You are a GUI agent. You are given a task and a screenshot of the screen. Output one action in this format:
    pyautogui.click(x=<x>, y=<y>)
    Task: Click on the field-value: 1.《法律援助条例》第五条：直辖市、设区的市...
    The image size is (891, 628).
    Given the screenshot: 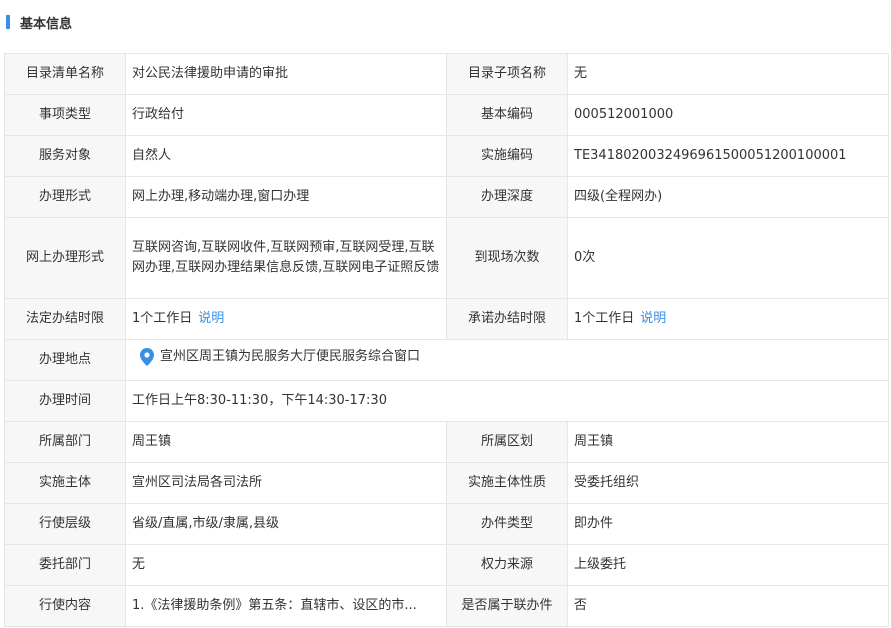 What is the action you would take?
    pyautogui.click(x=286, y=606)
    